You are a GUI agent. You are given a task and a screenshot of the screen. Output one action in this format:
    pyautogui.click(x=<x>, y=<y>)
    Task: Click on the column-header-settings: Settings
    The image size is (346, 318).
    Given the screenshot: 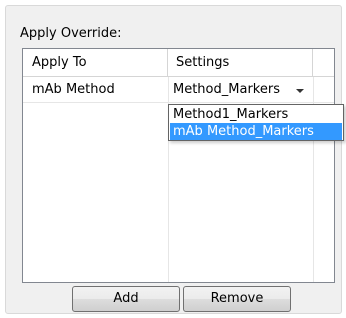 What is the action you would take?
    pyautogui.click(x=240, y=63)
    